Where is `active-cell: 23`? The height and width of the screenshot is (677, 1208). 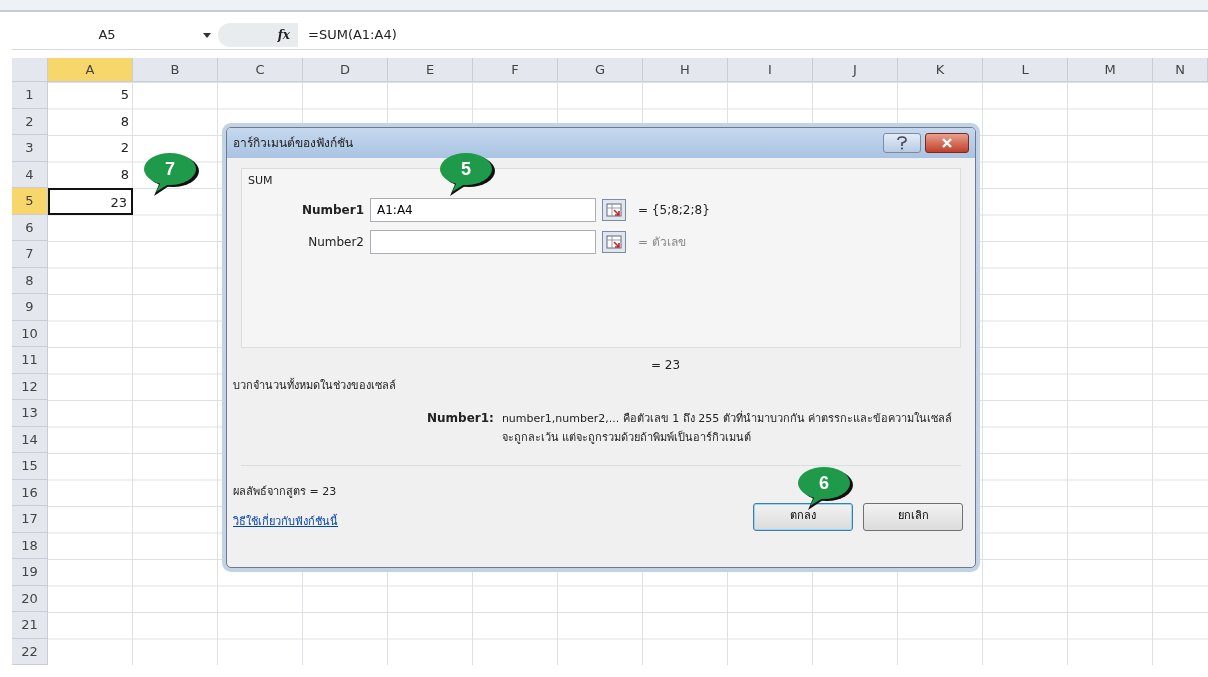 active-cell: 23 is located at coordinates (90, 201).